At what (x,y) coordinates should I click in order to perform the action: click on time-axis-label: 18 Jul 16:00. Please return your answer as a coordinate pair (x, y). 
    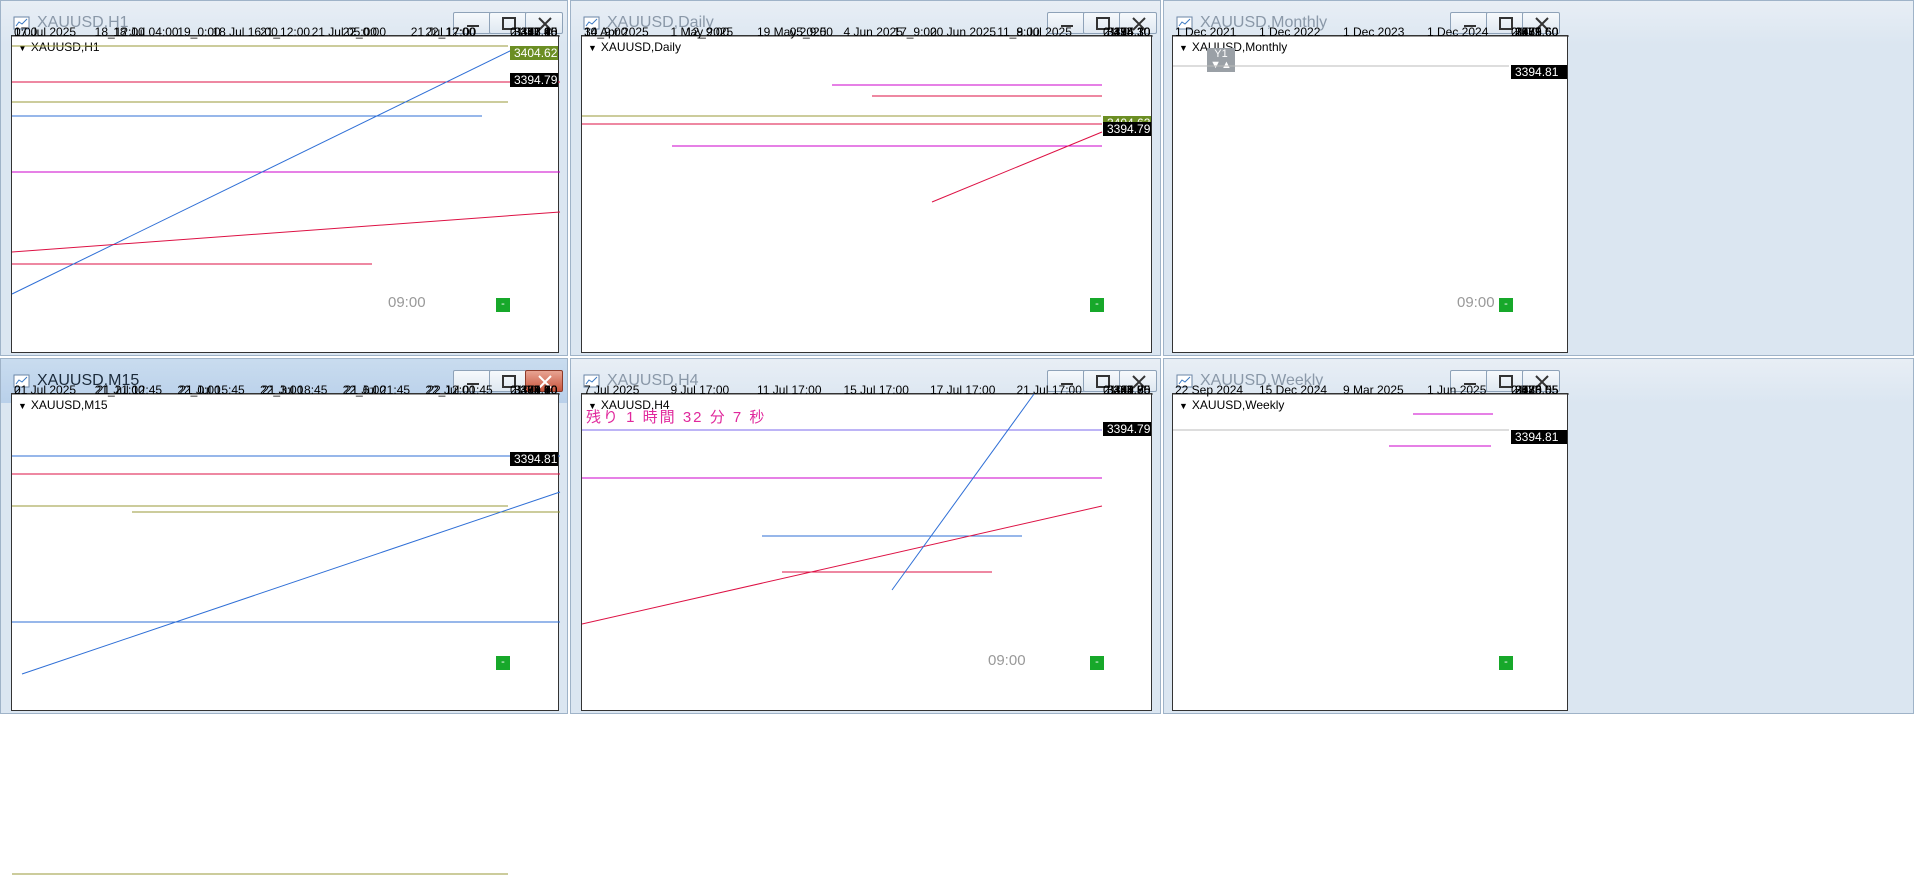
    Looking at the image, I should click on (245, 32).